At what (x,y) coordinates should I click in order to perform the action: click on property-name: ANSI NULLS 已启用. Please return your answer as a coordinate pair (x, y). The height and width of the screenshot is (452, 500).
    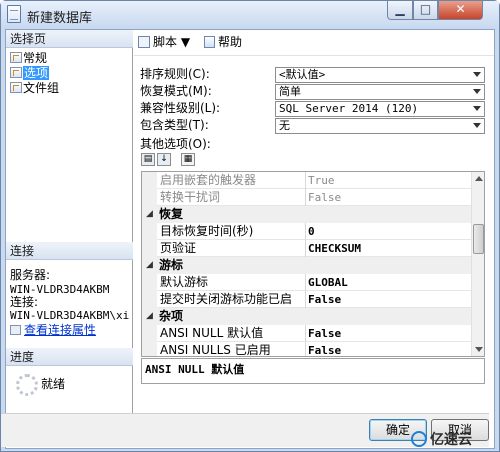
    Looking at the image, I should click on (215, 350).